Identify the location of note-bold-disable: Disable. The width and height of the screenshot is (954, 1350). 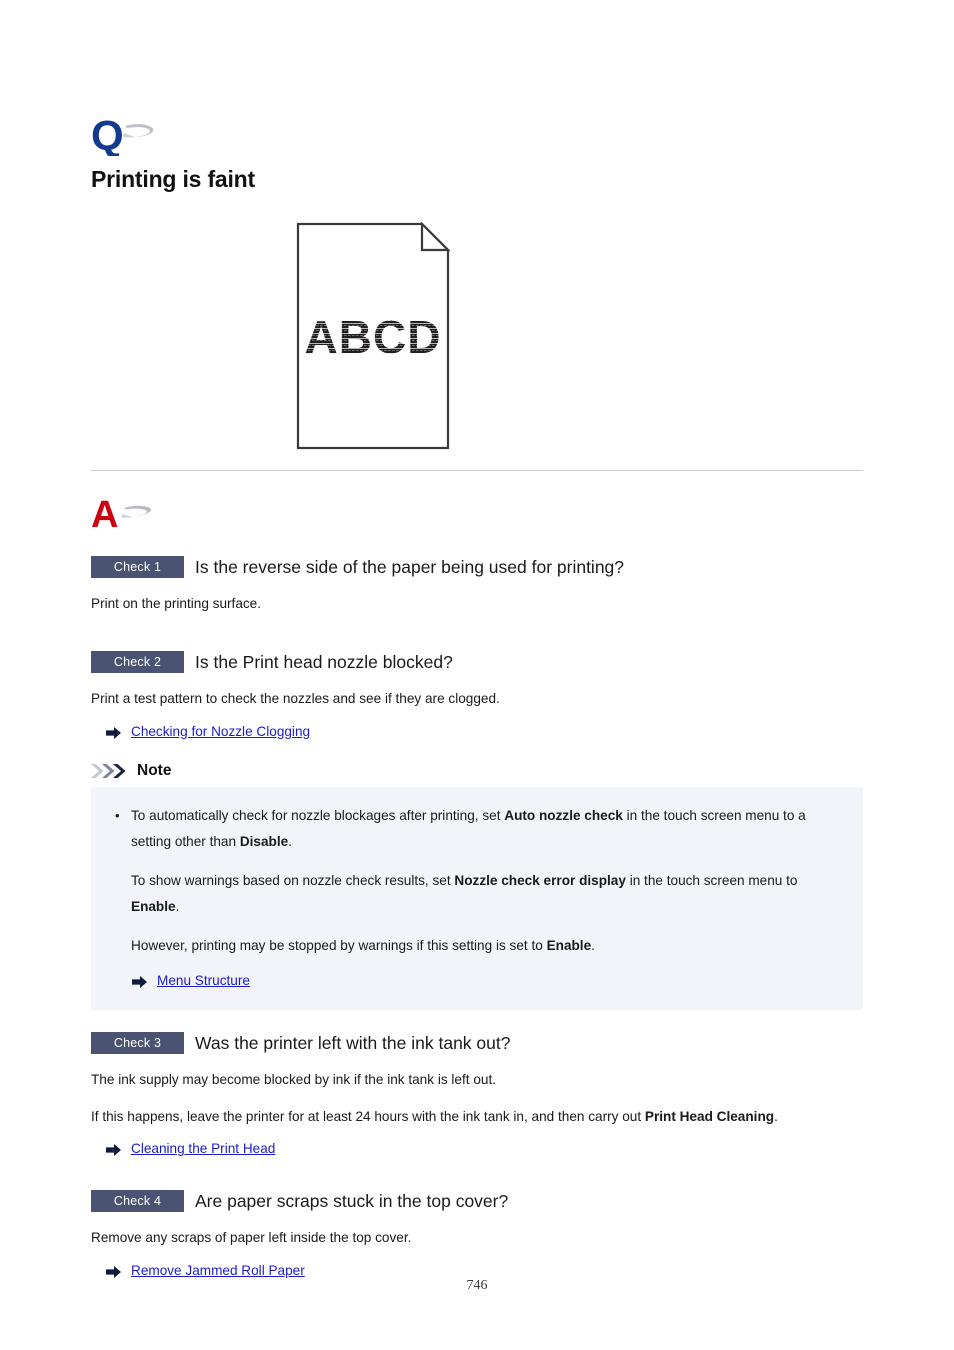
(264, 842).